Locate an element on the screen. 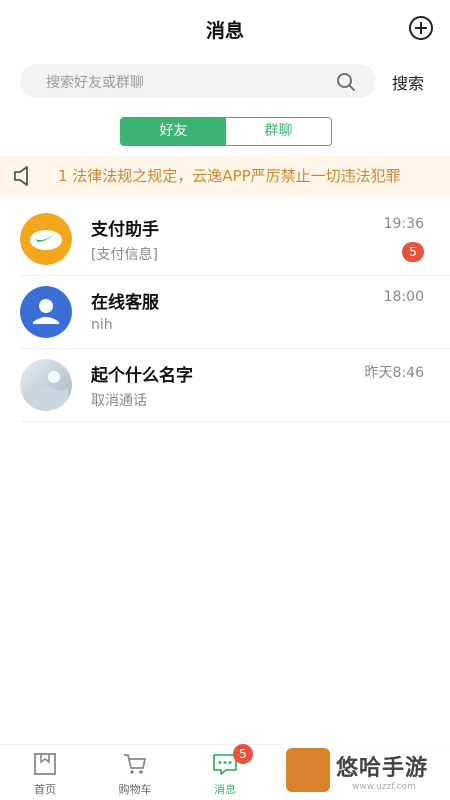 Image resolution: width=450 pixels, height=800 pixels. chat-time: 19:36 is located at coordinates (403, 224).